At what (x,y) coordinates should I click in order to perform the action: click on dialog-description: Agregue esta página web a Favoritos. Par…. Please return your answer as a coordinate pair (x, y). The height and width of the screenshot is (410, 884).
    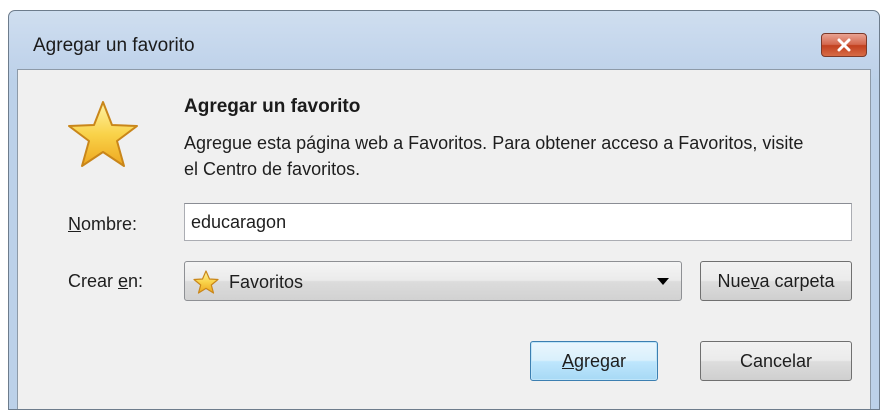
    Looking at the image, I should click on (494, 156).